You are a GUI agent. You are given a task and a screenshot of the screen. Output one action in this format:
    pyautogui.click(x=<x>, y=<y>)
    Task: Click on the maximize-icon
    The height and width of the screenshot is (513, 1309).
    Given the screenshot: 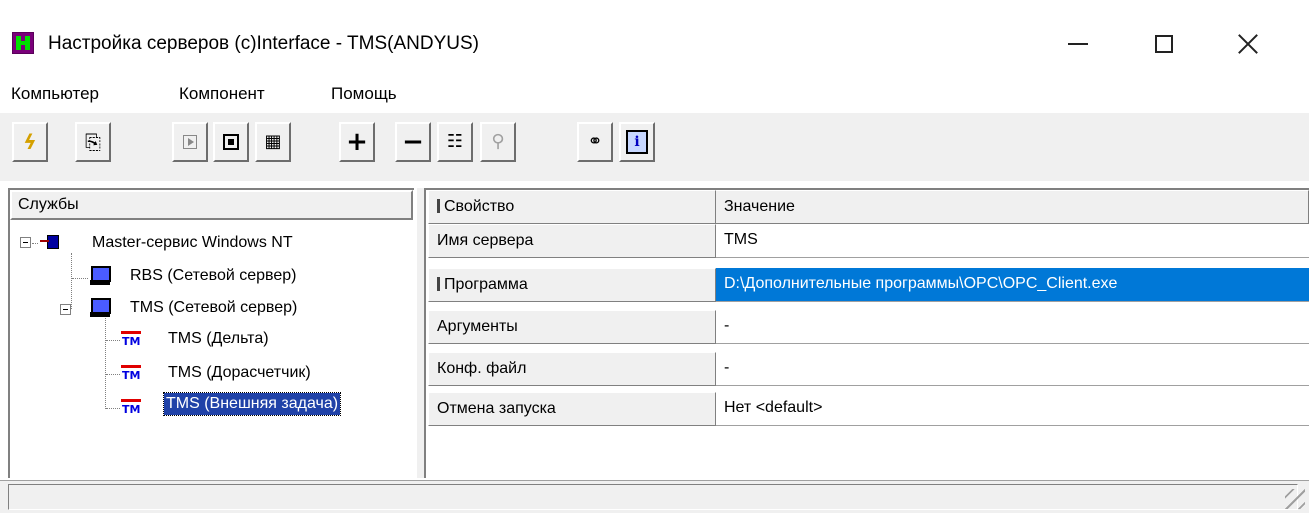 What is the action you would take?
    pyautogui.click(x=1164, y=44)
    